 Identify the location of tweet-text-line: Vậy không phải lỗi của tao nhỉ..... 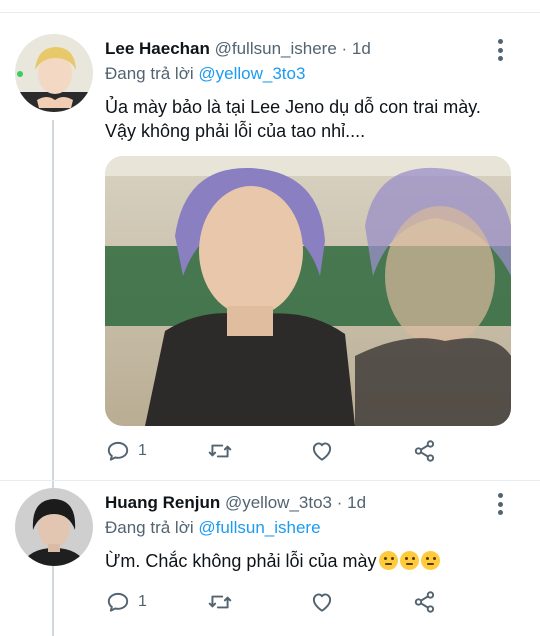
(235, 131).